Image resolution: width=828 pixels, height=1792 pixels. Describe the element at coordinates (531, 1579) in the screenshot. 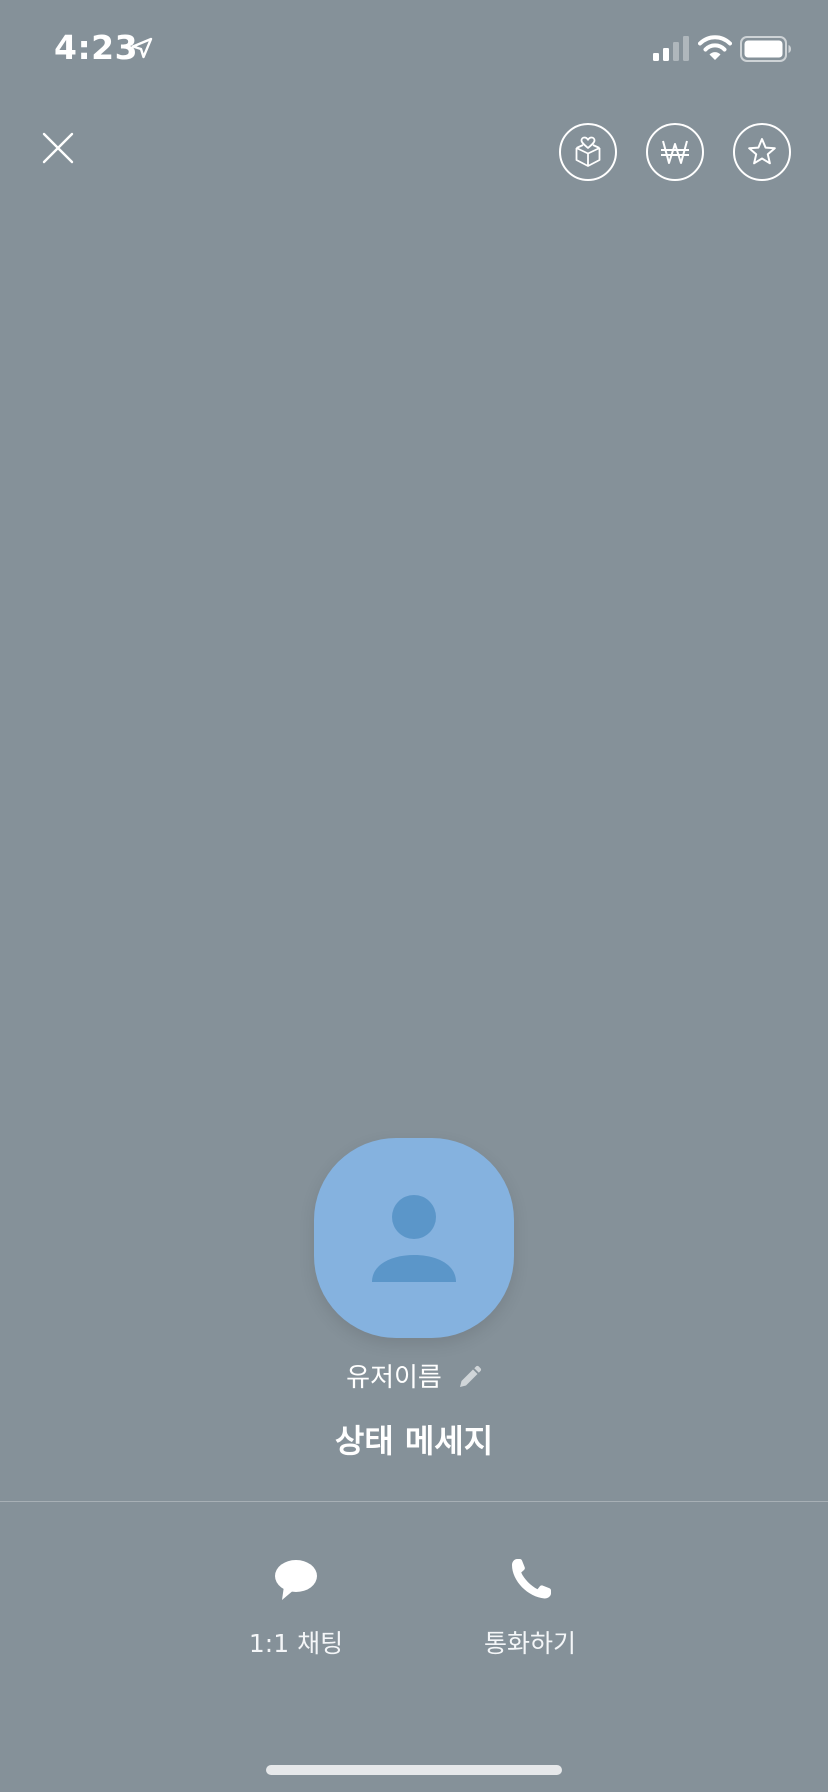

I see `phone-icon` at that location.